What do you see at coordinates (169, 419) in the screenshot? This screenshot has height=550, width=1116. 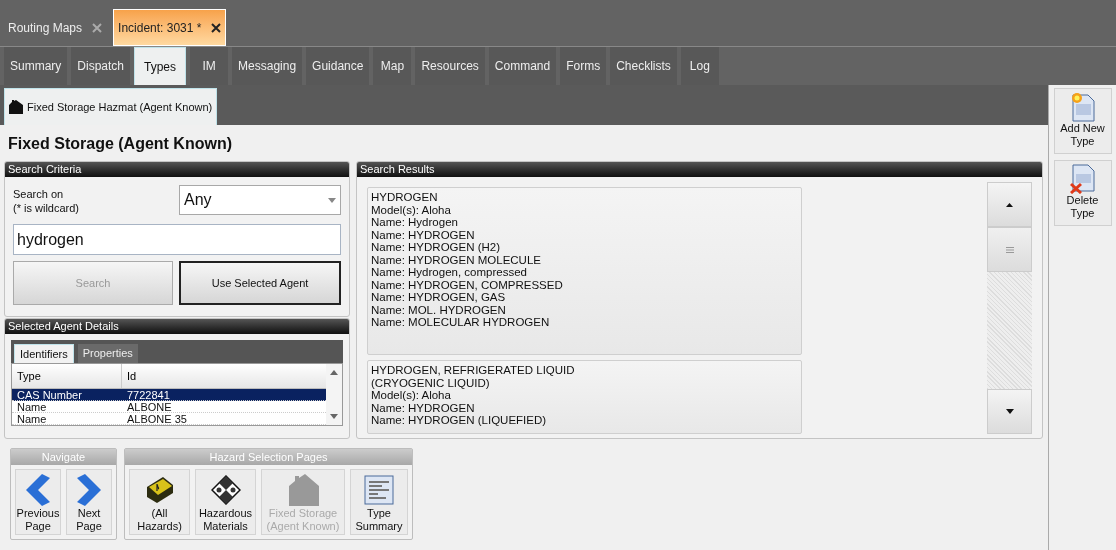 I see `table-row: Name ALBONE 35` at bounding box center [169, 419].